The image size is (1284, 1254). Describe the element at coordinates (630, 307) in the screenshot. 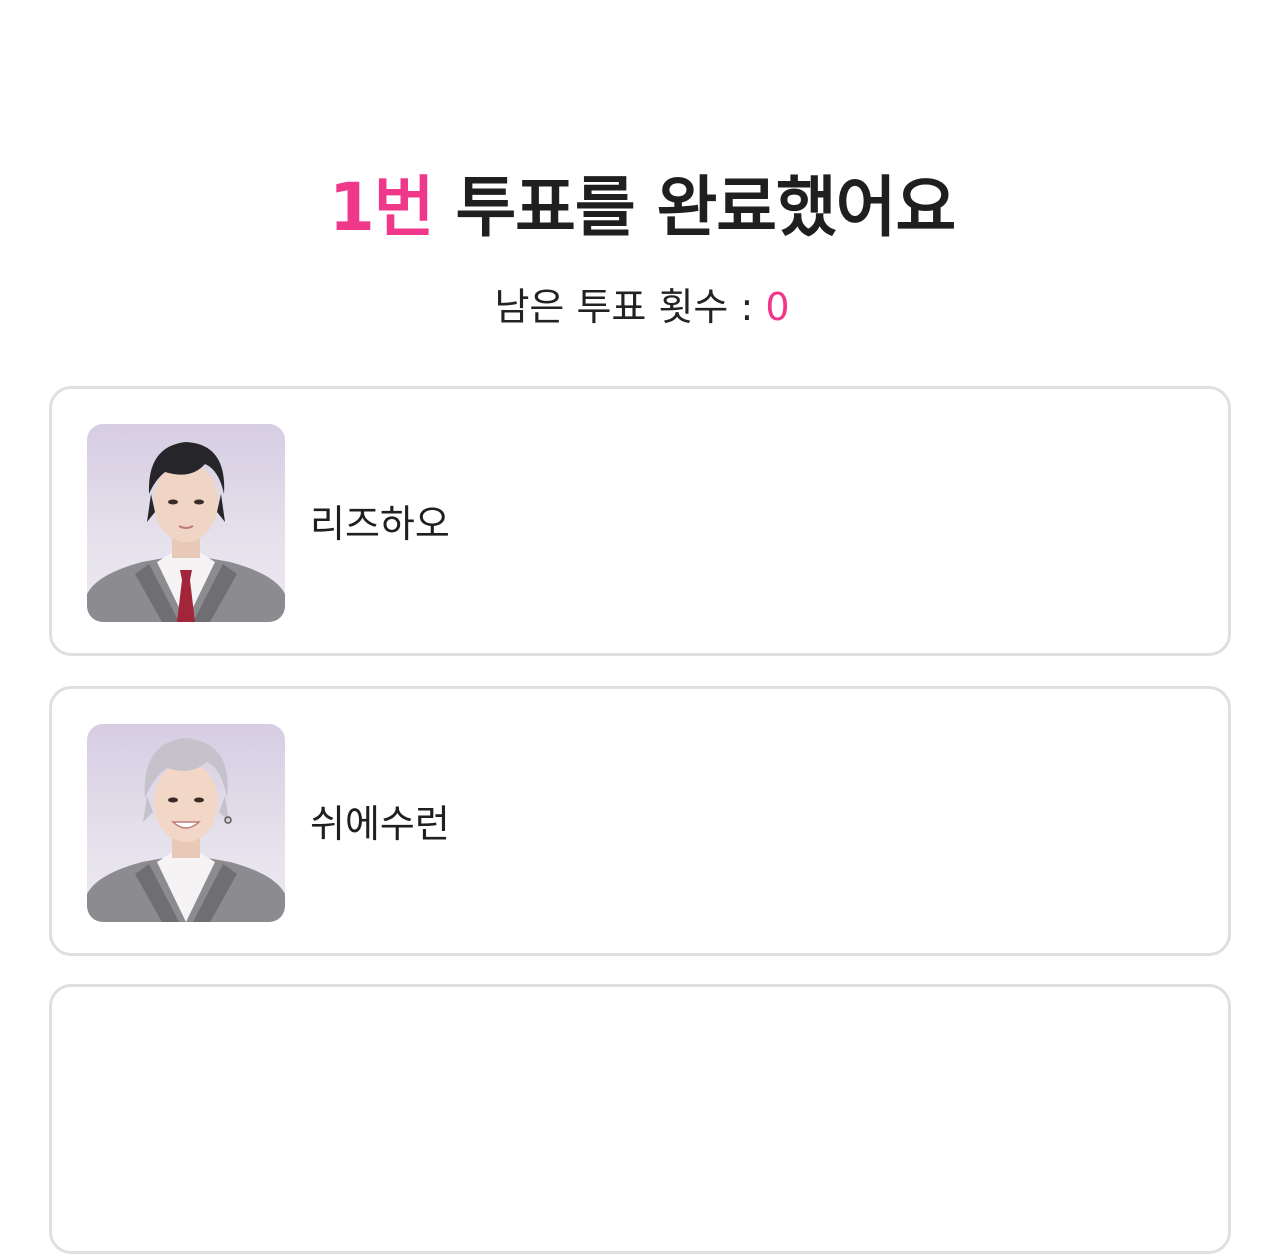

I see `remaining-votes-label: 남은 투표 횟수 :` at that location.